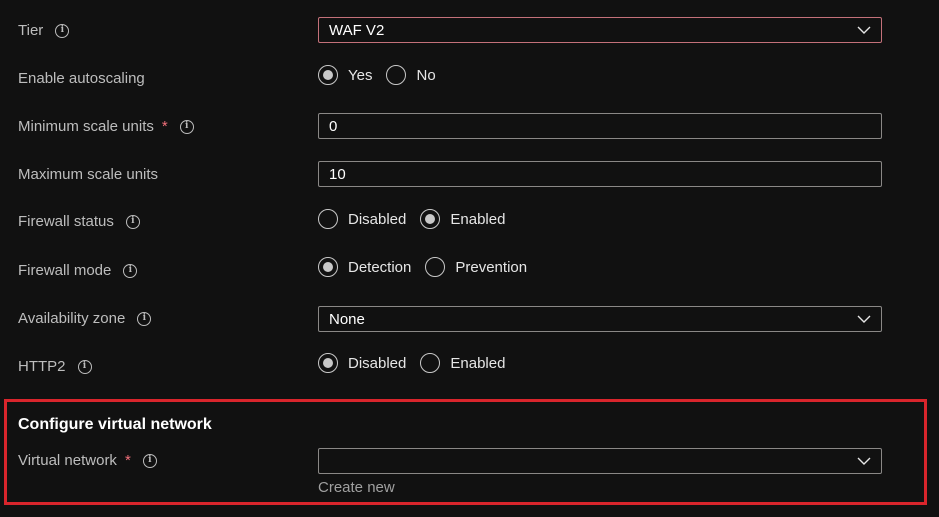  What do you see at coordinates (79, 221) in the screenshot?
I see `firewall-status-label: Firewall status i` at bounding box center [79, 221].